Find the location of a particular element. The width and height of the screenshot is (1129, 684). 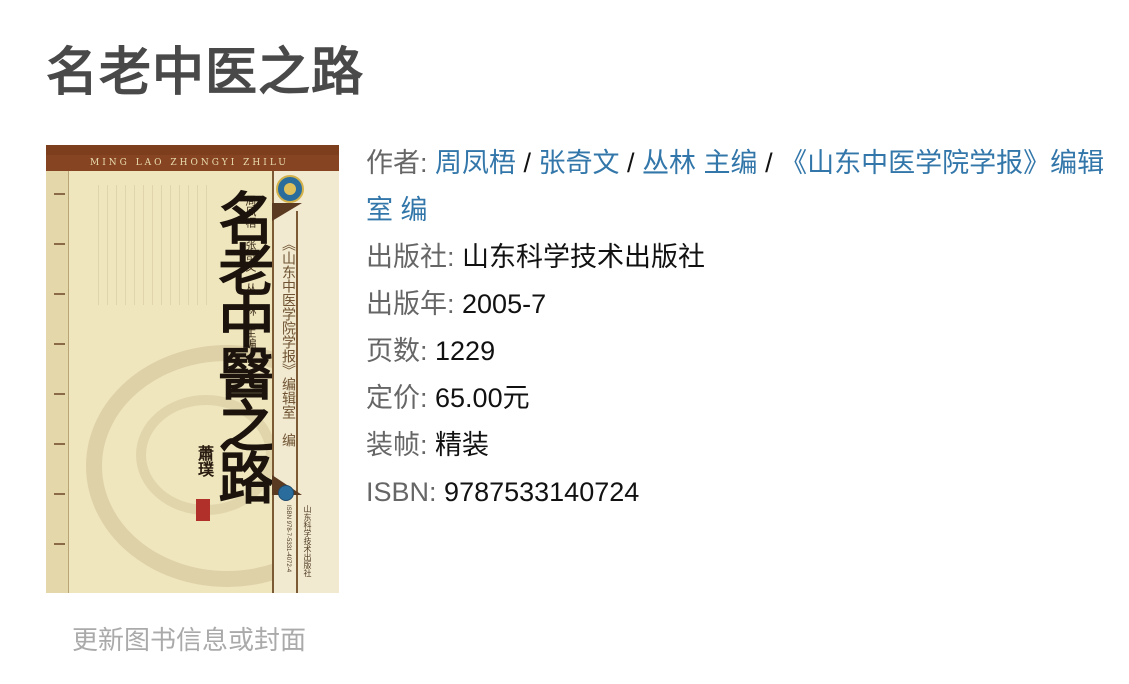

cover-binding-strip is located at coordinates (57, 382).